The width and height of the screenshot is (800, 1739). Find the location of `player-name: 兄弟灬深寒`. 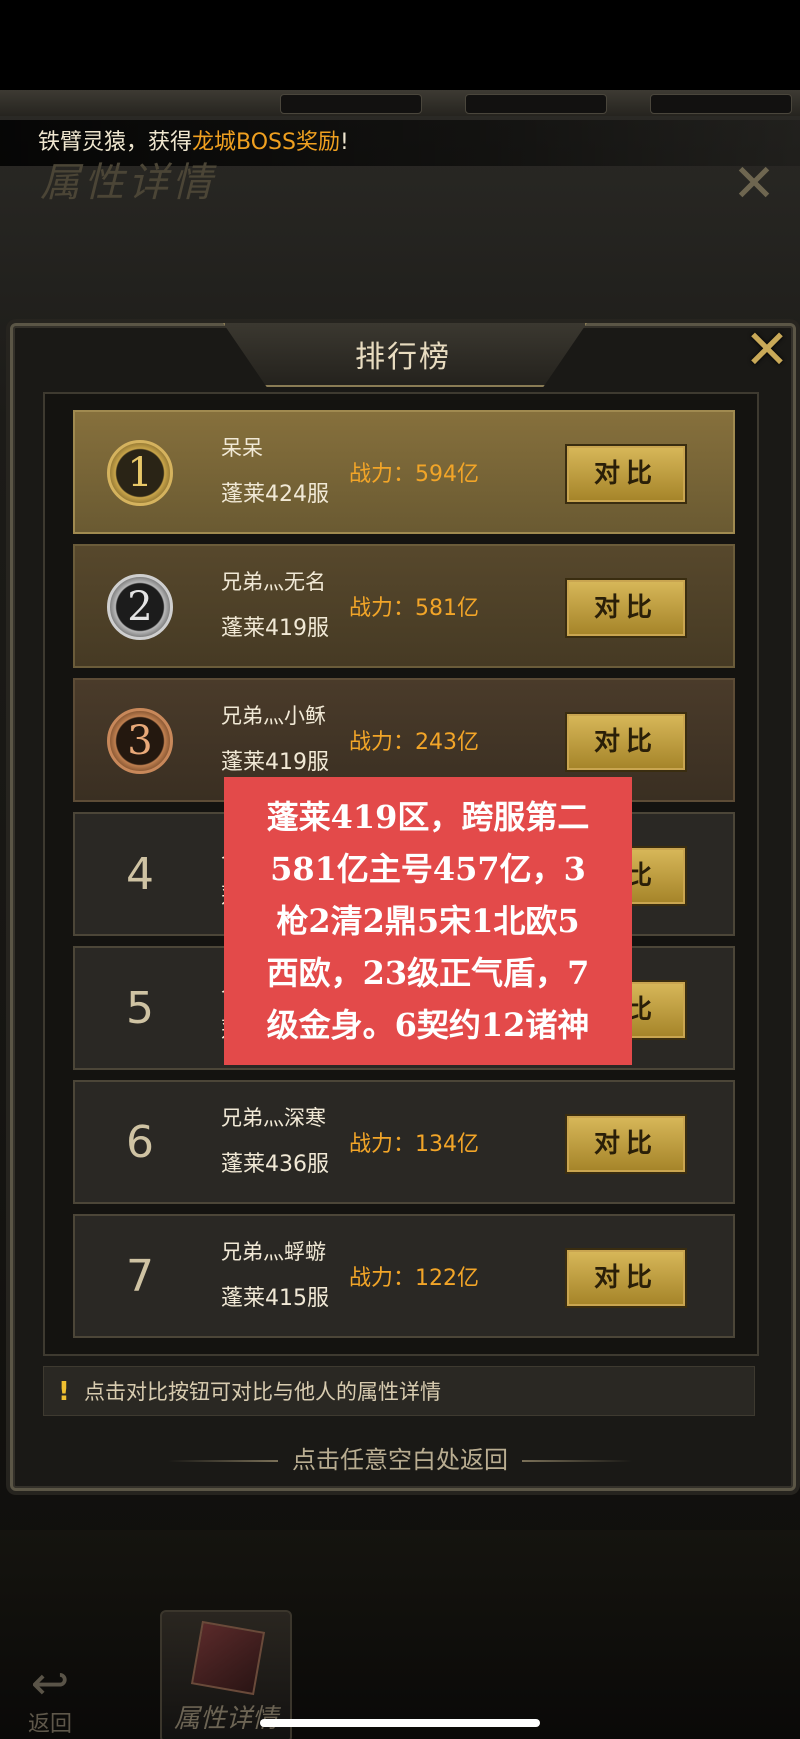

player-name: 兄弟灬深寒 is located at coordinates (273, 1118).